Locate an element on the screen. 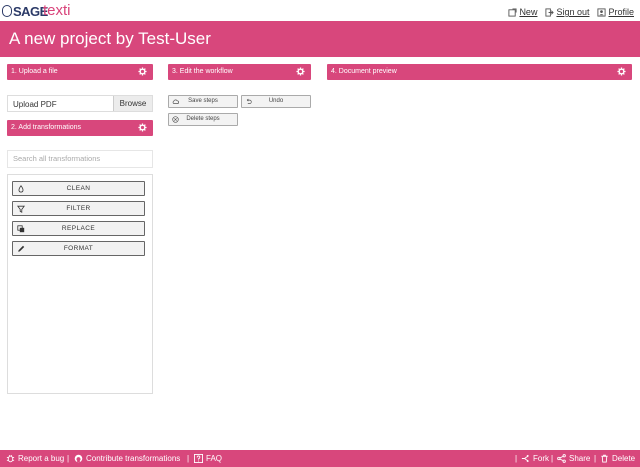 This screenshot has height=467, width=640. top-nav: New Sign out Profile is located at coordinates (571, 12).